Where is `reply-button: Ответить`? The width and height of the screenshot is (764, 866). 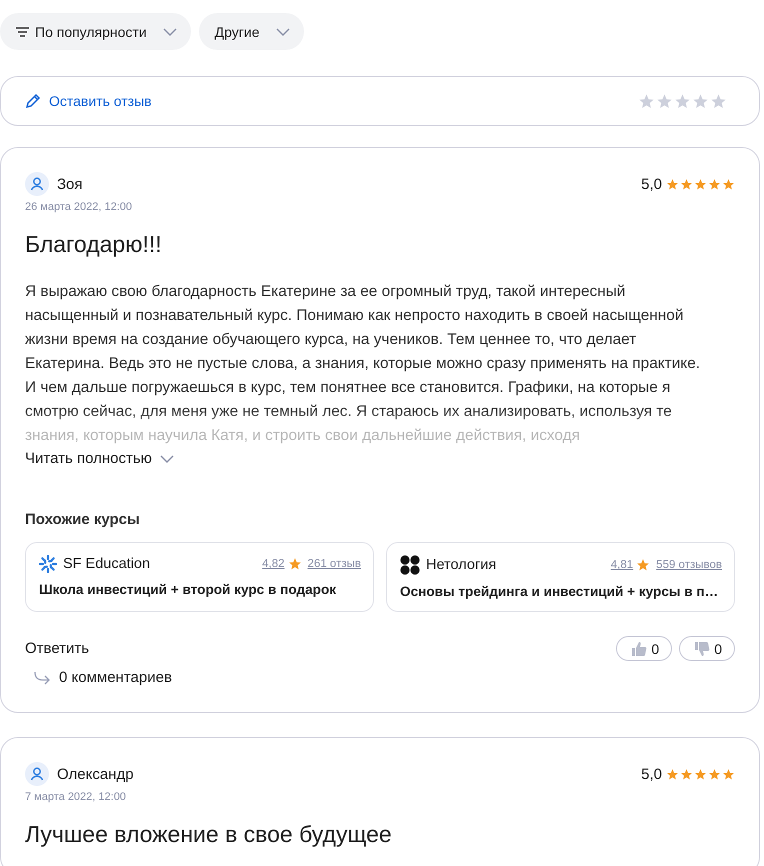 reply-button: Ответить is located at coordinates (57, 648).